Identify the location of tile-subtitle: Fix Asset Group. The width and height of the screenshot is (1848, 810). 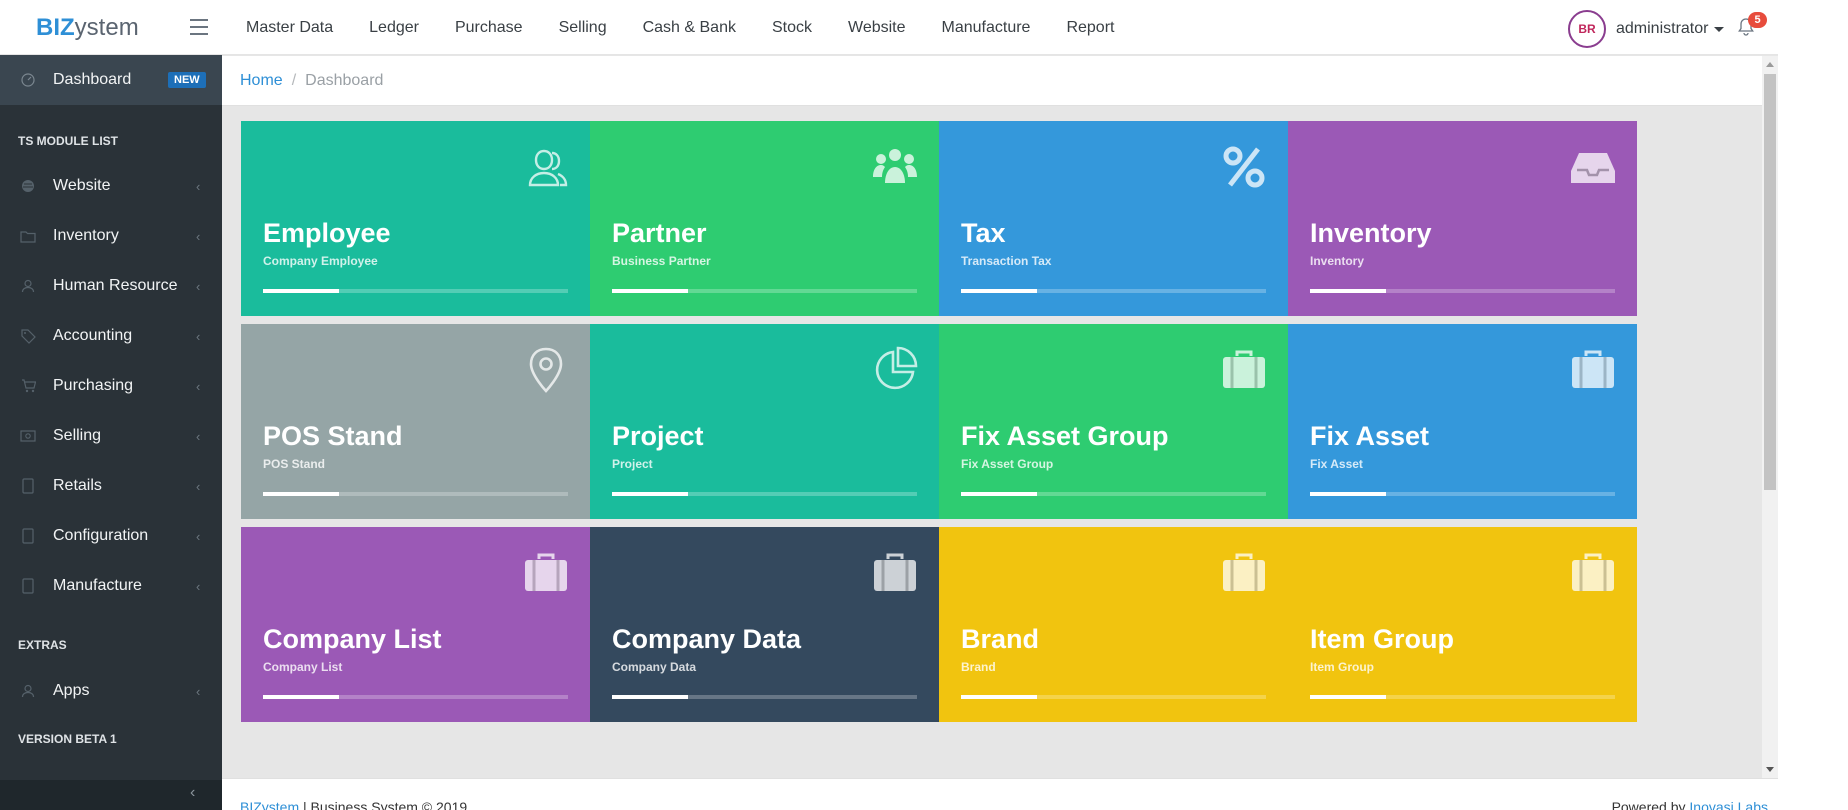
(1007, 464).